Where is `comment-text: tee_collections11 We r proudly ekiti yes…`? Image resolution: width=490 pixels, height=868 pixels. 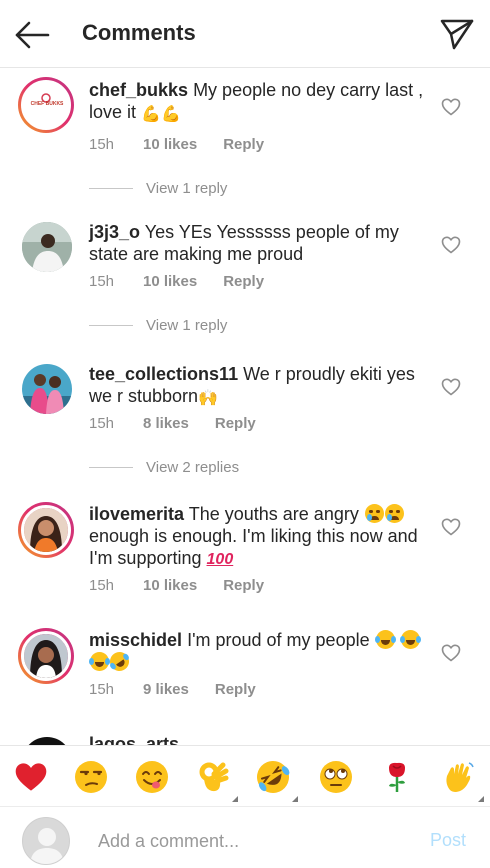 comment-text: tee_collections11 We r proudly ekiti yes… is located at coordinates (256, 386).